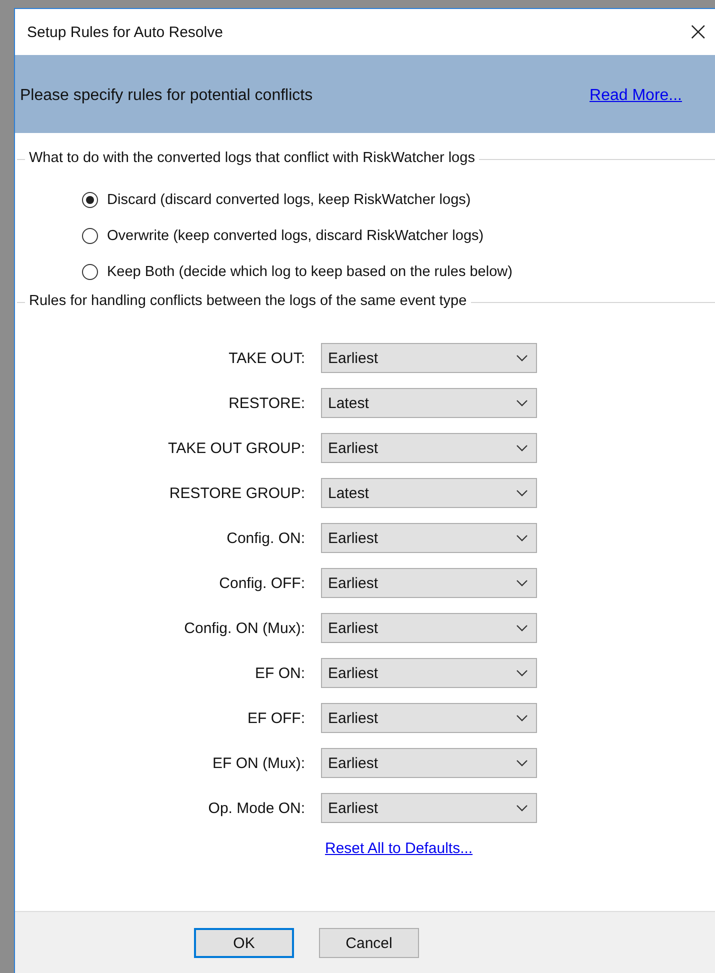 The height and width of the screenshot is (973, 715). Describe the element at coordinates (125, 32) in the screenshot. I see `window-title: Setup Rules for Auto Resolve` at that location.